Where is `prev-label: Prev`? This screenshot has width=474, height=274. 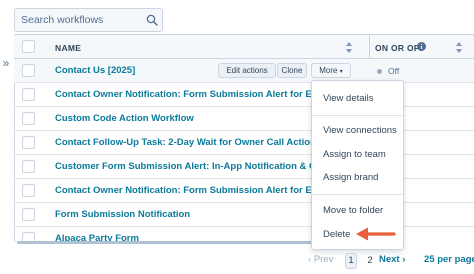 prev-label: Prev is located at coordinates (323, 259).